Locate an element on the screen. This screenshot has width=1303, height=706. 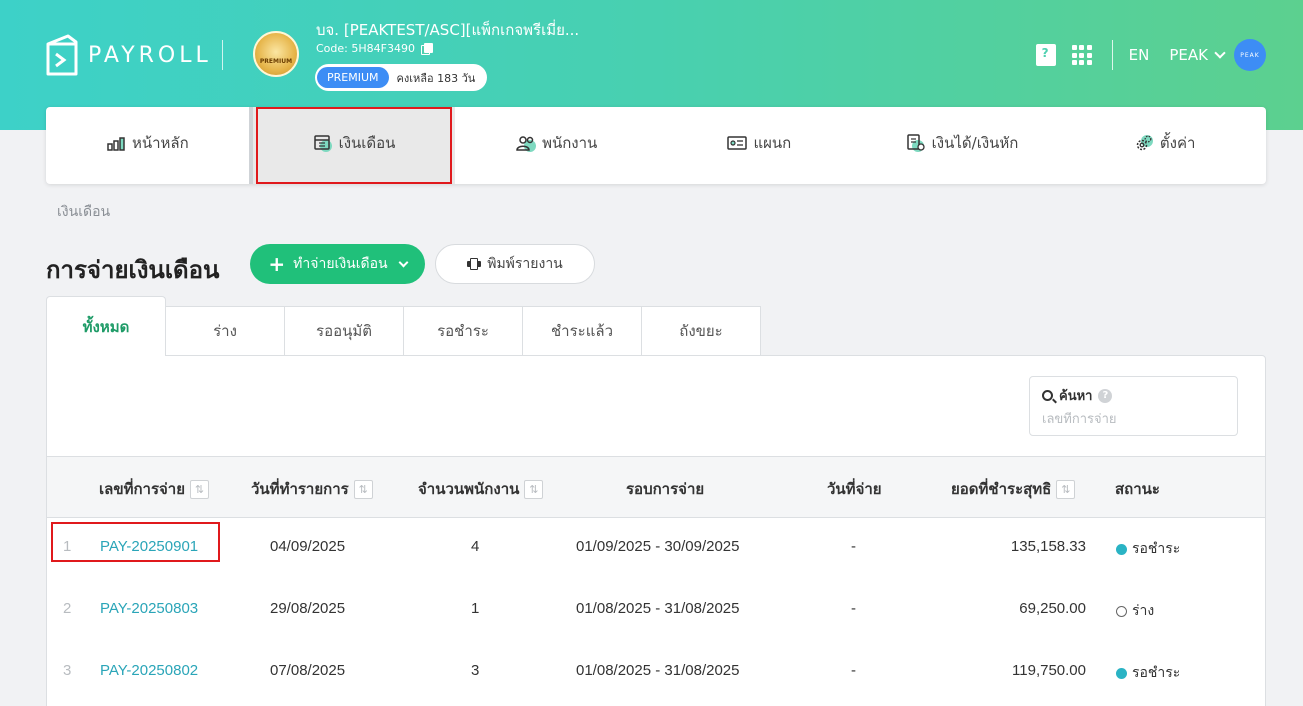
copy-icon is located at coordinates (426, 49).